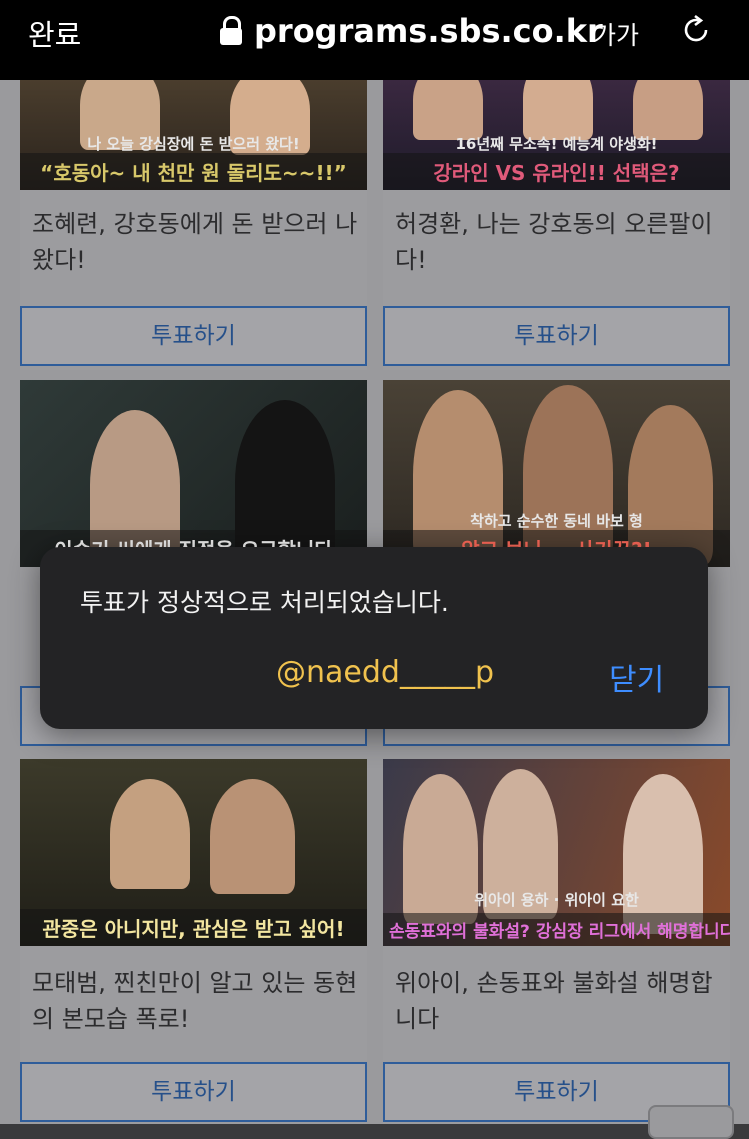  What do you see at coordinates (556, 929) in the screenshot?
I see `thumbnail-caption: 손동표와의 불화설? 강심장 리그에서 해명합니다!` at bounding box center [556, 929].